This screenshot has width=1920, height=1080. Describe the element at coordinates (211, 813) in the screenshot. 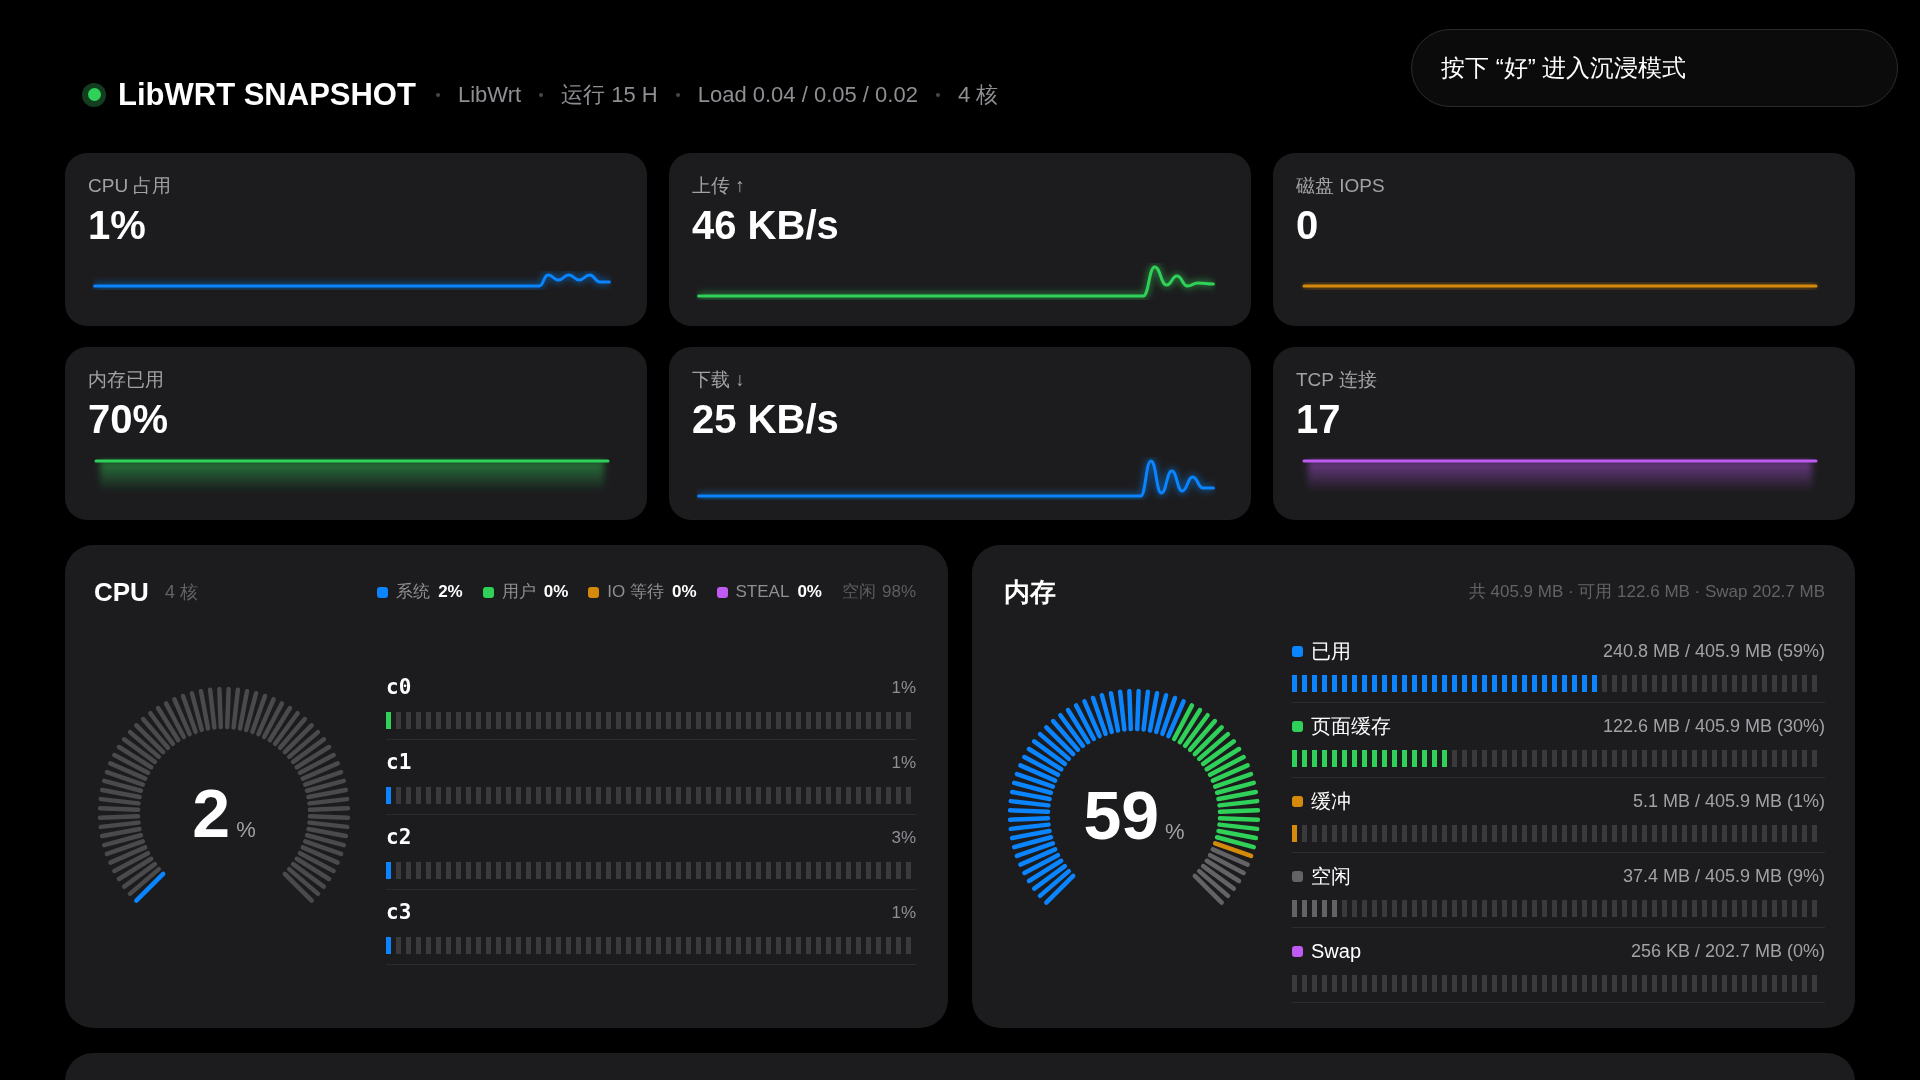

I see `gauge-value: 2` at that location.